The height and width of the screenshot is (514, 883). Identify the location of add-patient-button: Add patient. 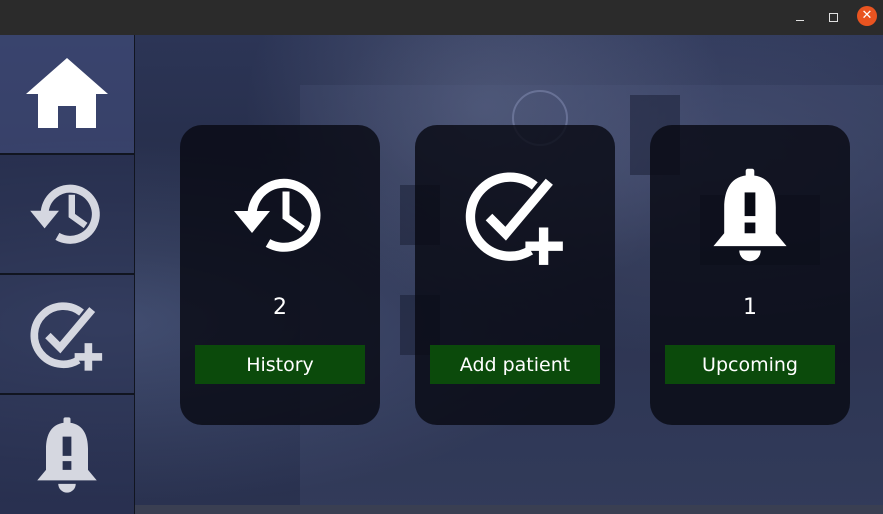
(515, 364).